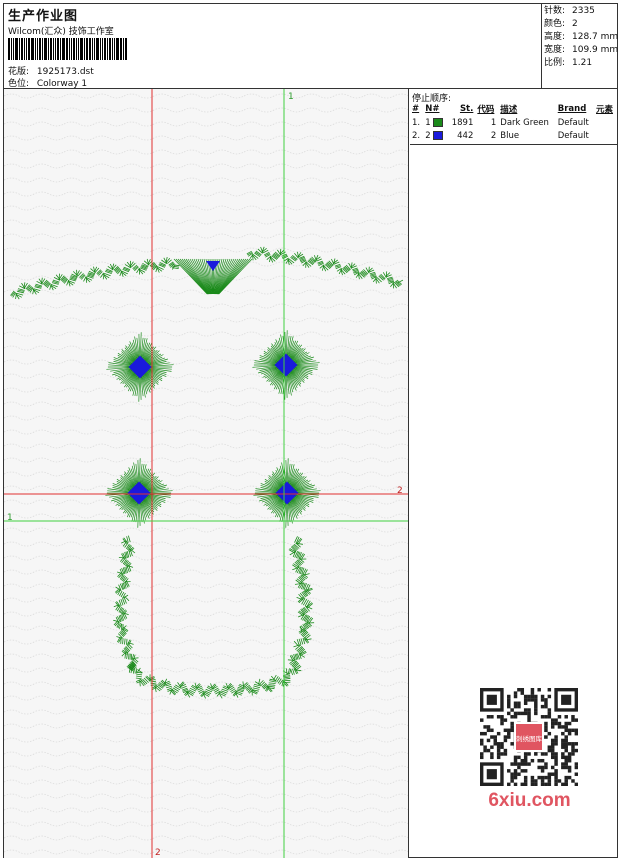  What do you see at coordinates (572, 109) in the screenshot?
I see `col-brand: Brand` at bounding box center [572, 109].